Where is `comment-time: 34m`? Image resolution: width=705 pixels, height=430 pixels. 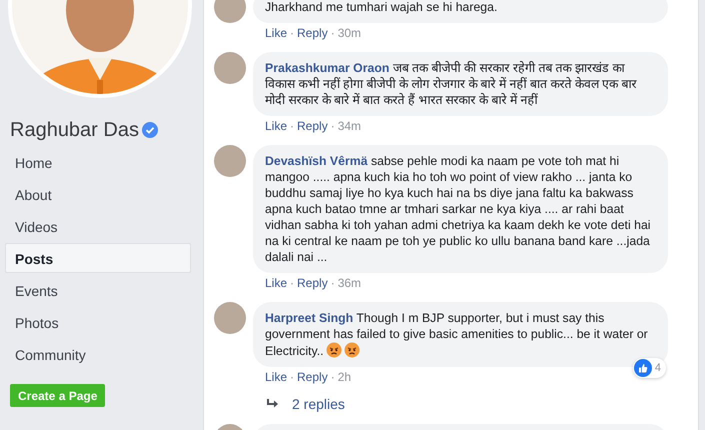 comment-time: 34m is located at coordinates (350, 126).